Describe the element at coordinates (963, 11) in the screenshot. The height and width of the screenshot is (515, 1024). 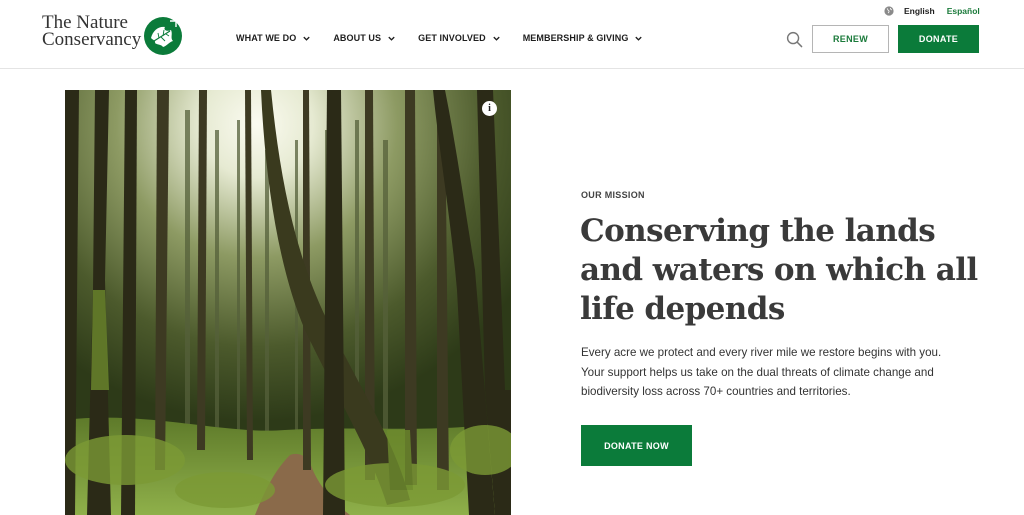
I see `language-espanol: Español` at that location.